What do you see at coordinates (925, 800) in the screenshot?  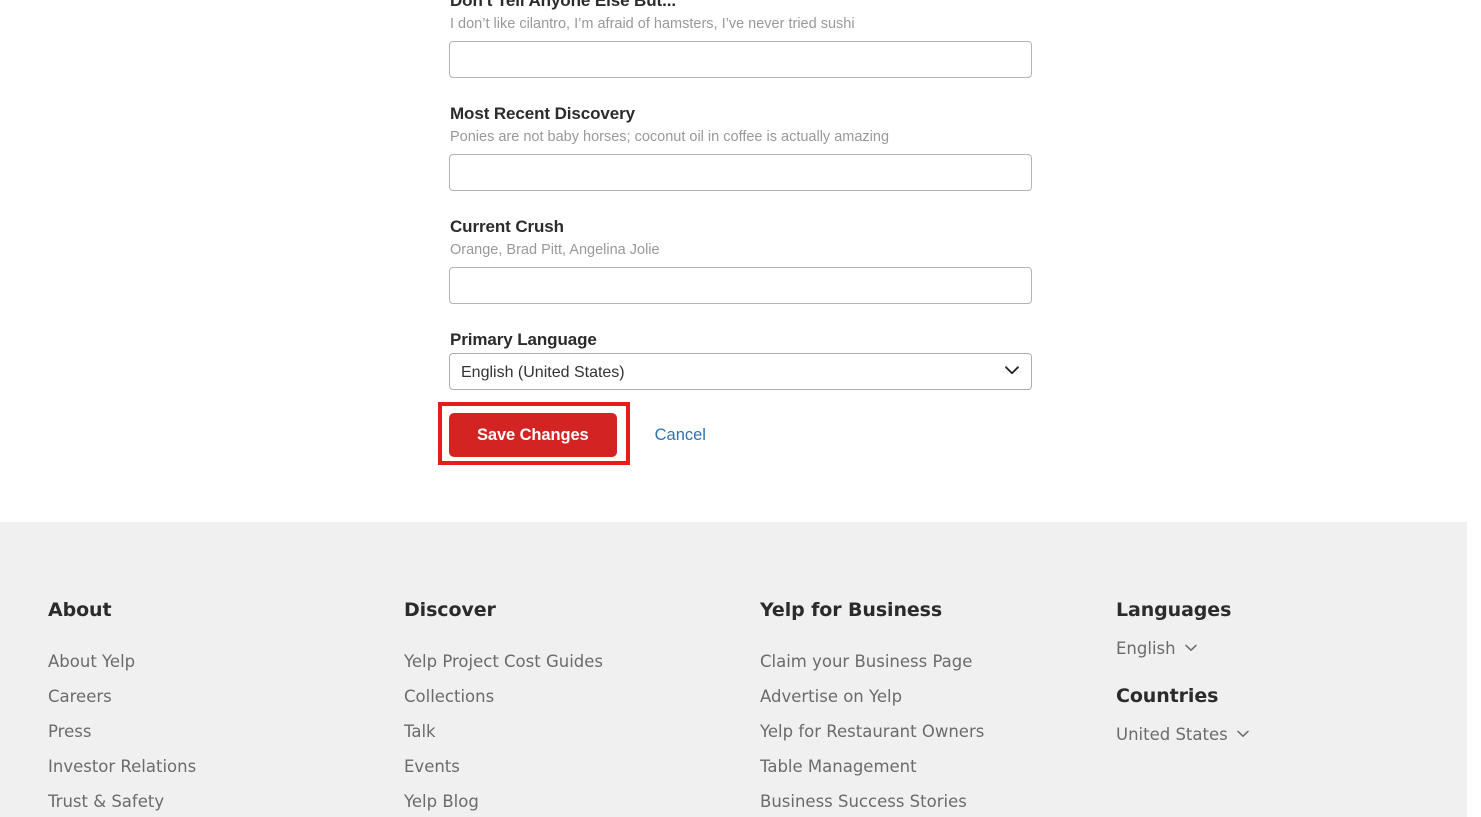 I see `footer-link-business-success-stories: Business Success Stories` at bounding box center [925, 800].